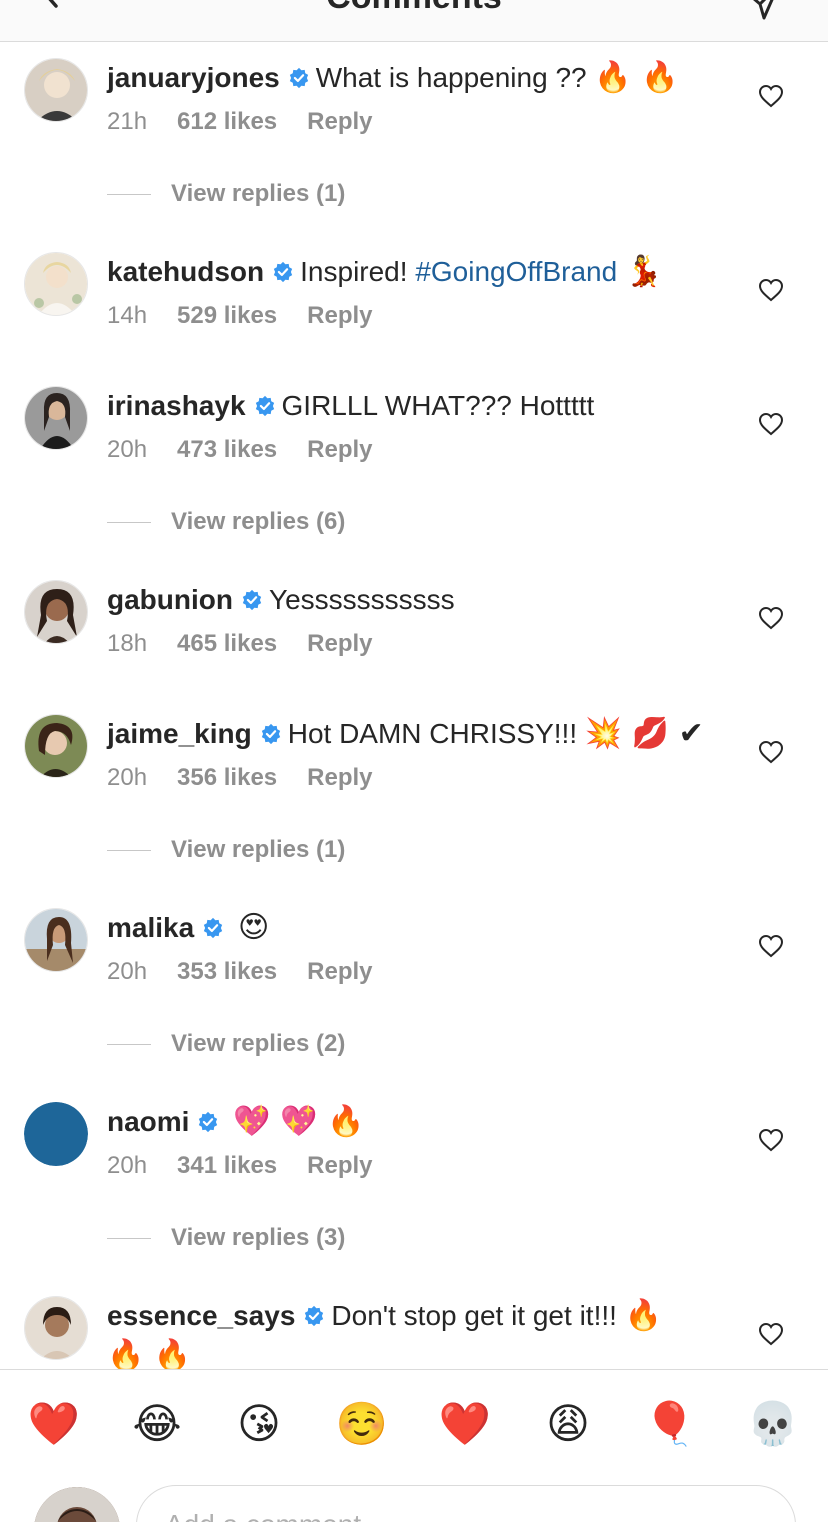 Image resolution: width=828 pixels, height=1522 pixels. What do you see at coordinates (670, 1424) in the screenshot?
I see `emoji-balloon-button: 🎈` at bounding box center [670, 1424].